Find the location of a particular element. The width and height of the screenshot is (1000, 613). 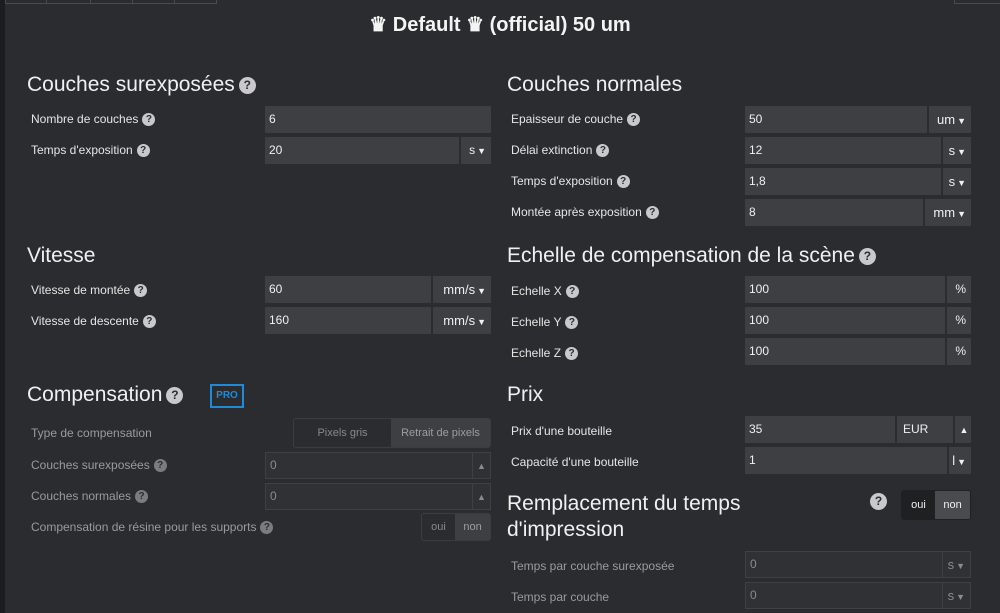

layer-time-input: 0 s ▼ is located at coordinates (858, 595).